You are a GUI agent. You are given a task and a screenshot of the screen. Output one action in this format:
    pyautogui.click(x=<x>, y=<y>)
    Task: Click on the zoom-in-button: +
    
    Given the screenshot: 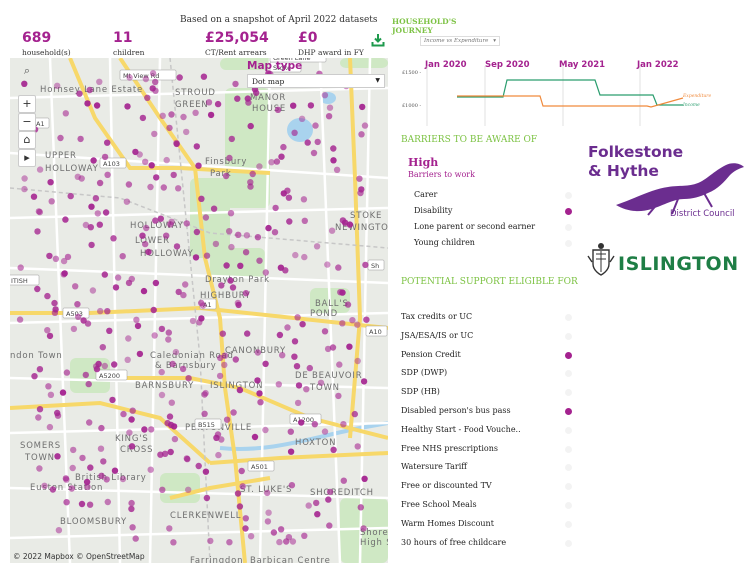 What is the action you would take?
    pyautogui.click(x=27, y=104)
    